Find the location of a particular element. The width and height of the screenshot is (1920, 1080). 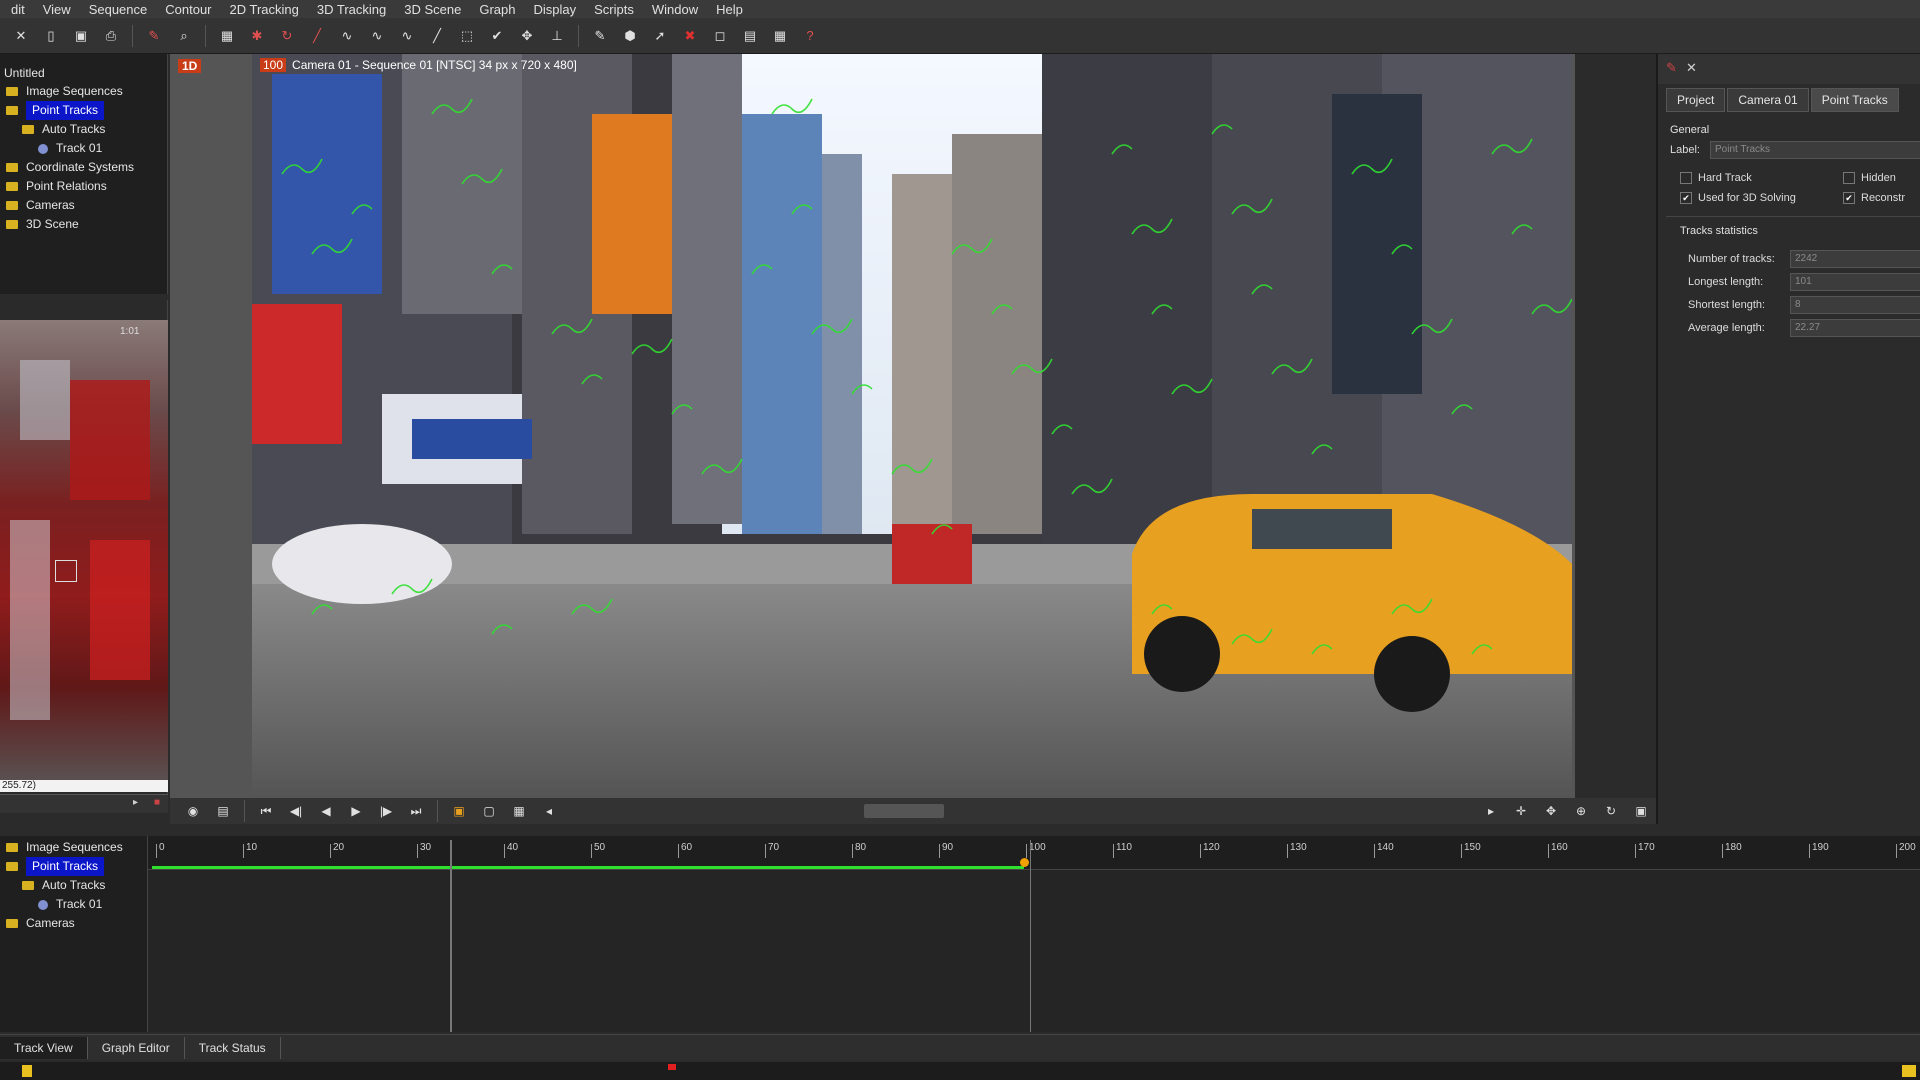

ruler-label: 150 is located at coordinates (1472, 847).